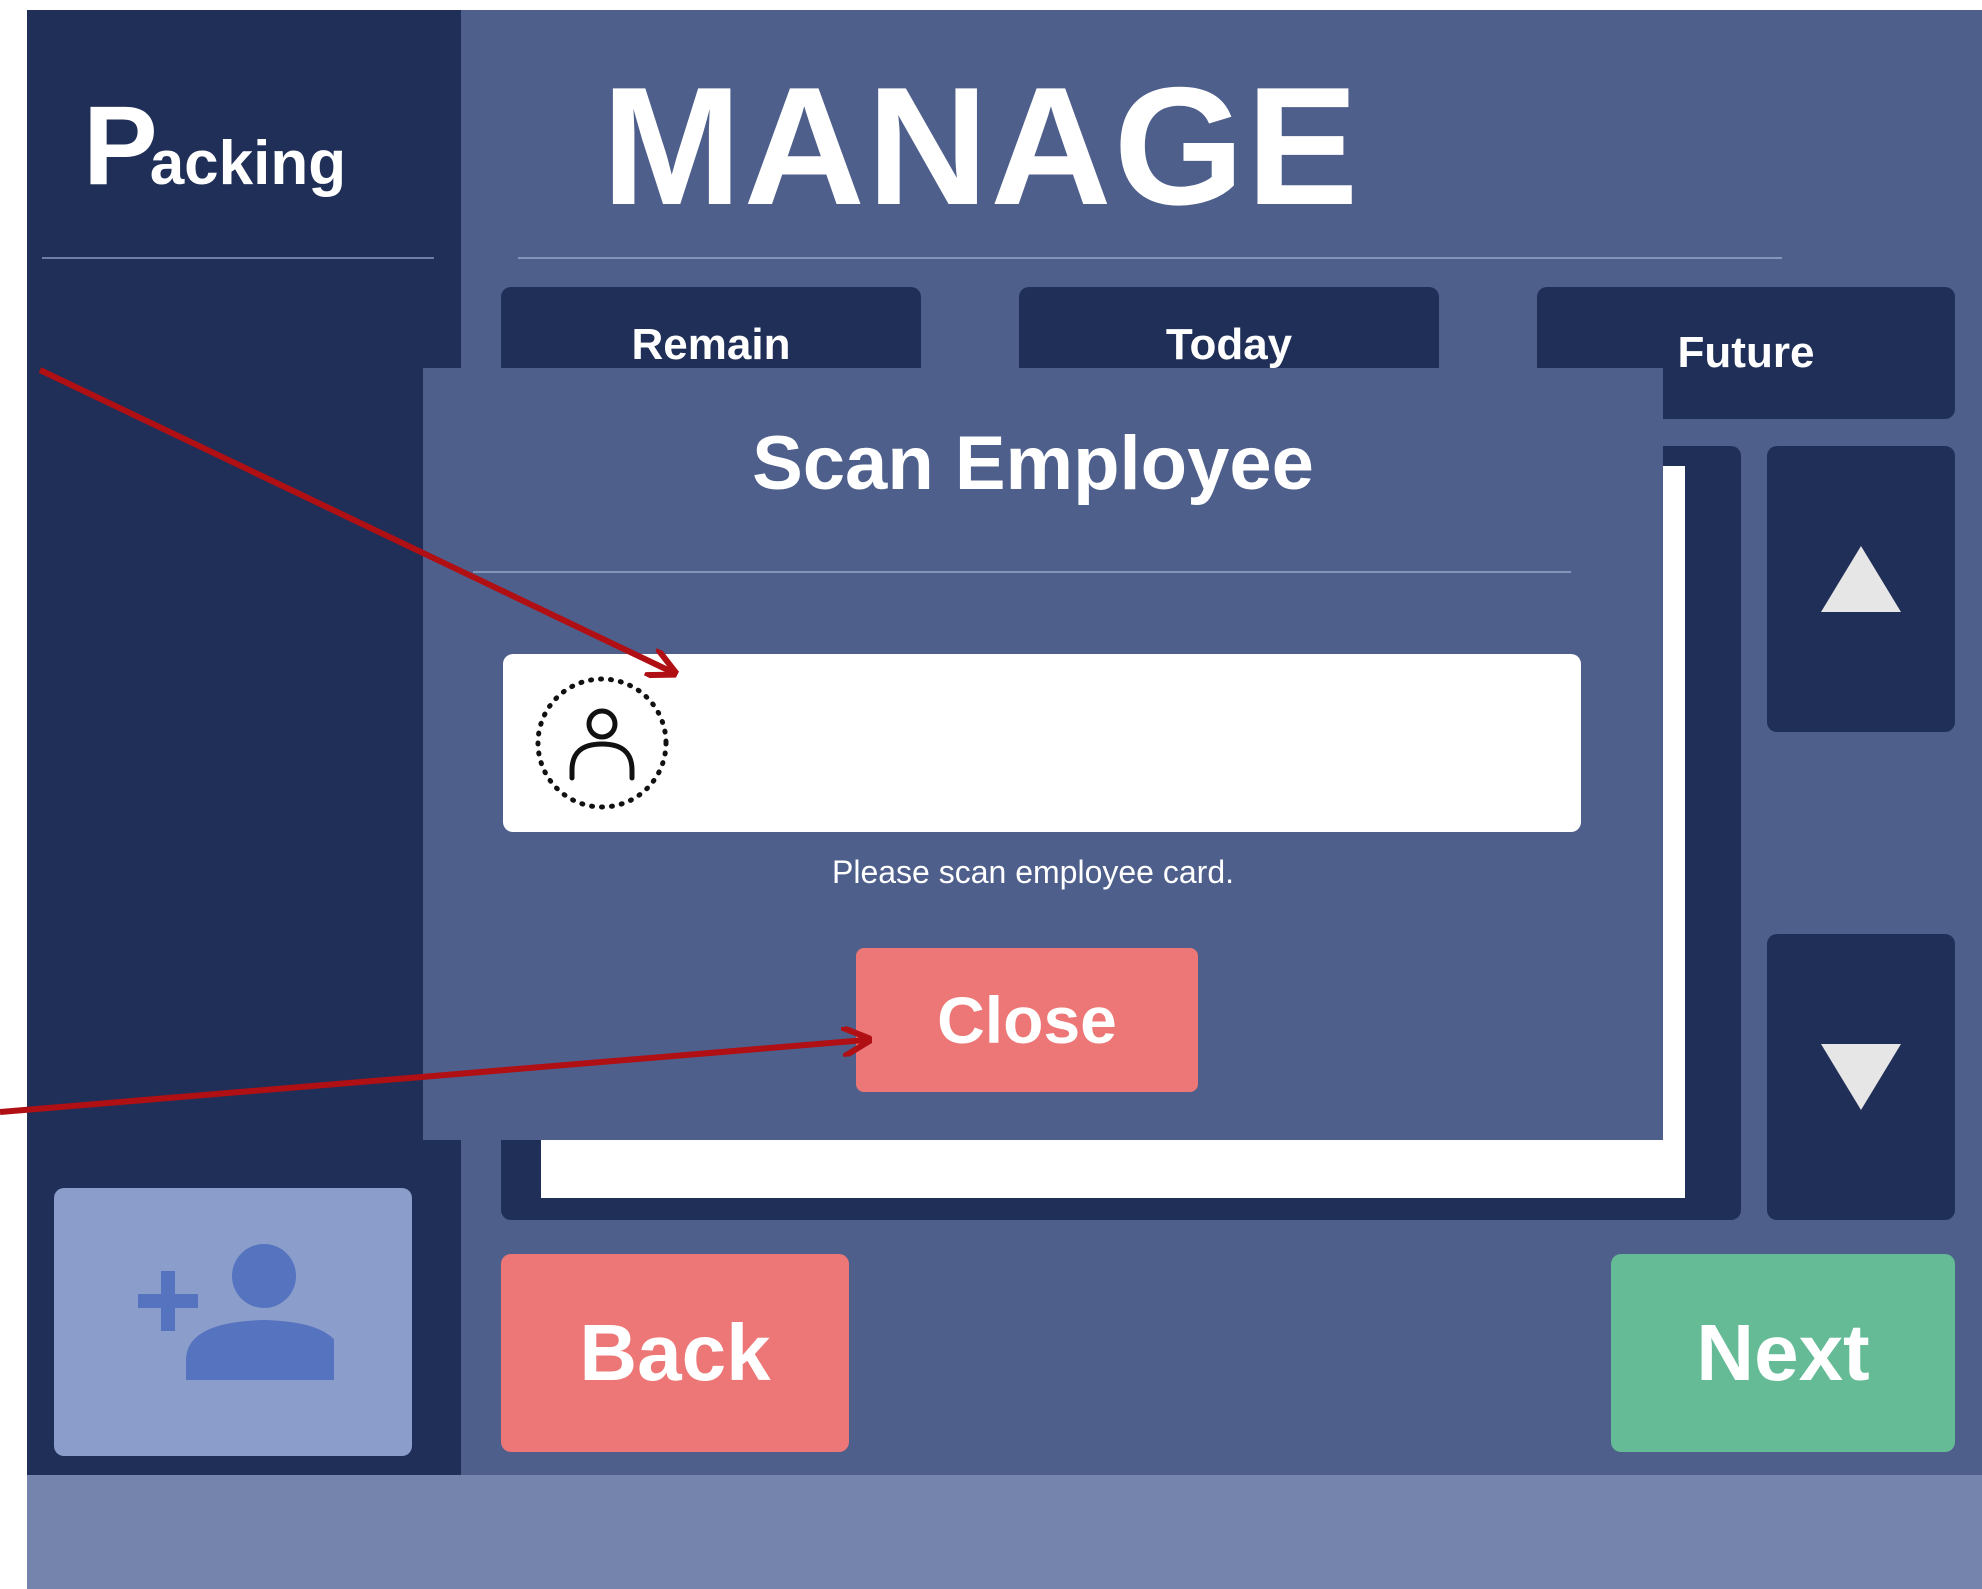 This screenshot has height=1589, width=1982. I want to click on annotation-arrow-close, so click(433, 1077).